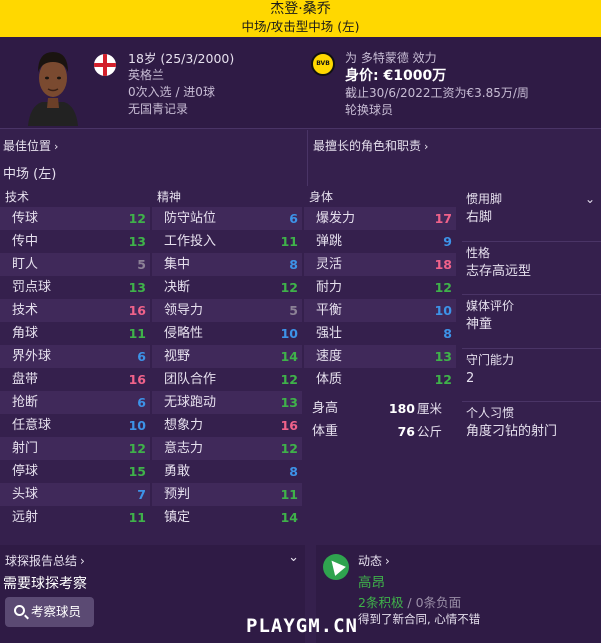 The width and height of the screenshot is (601, 643). I want to click on attribute-row: 强壮 8, so click(380, 333).